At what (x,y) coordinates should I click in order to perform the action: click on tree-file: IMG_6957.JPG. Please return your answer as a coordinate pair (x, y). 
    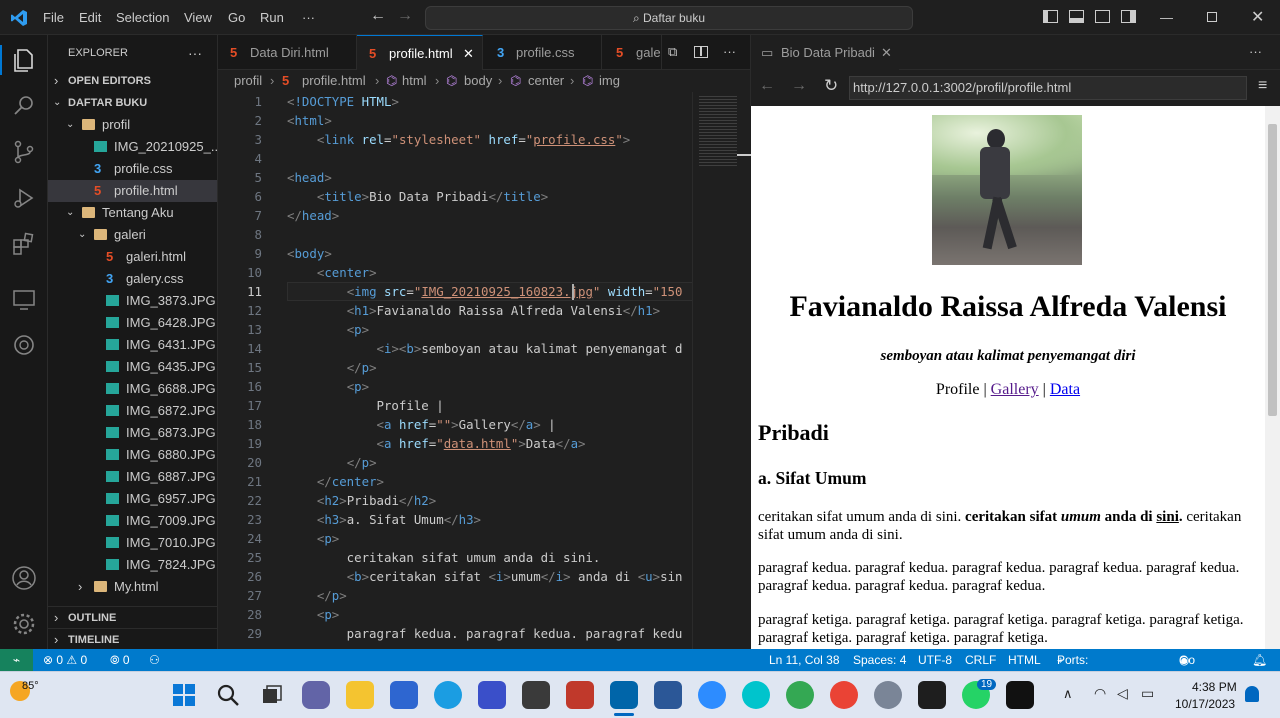
    Looking at the image, I should click on (132, 499).